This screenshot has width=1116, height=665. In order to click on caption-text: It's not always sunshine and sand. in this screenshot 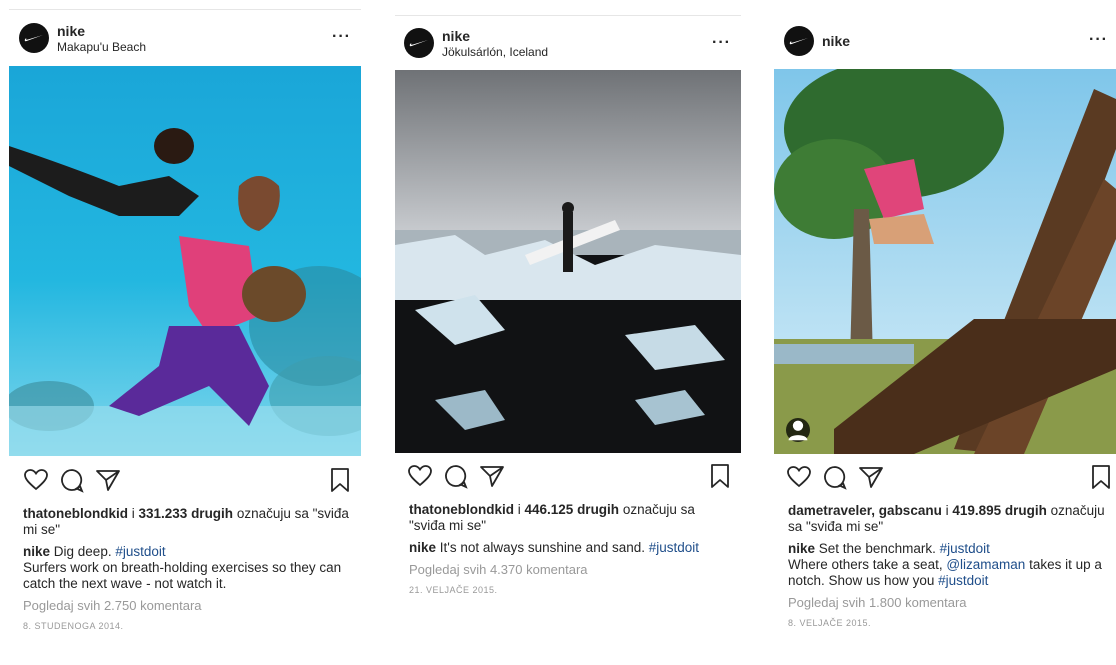, I will do `click(544, 547)`.